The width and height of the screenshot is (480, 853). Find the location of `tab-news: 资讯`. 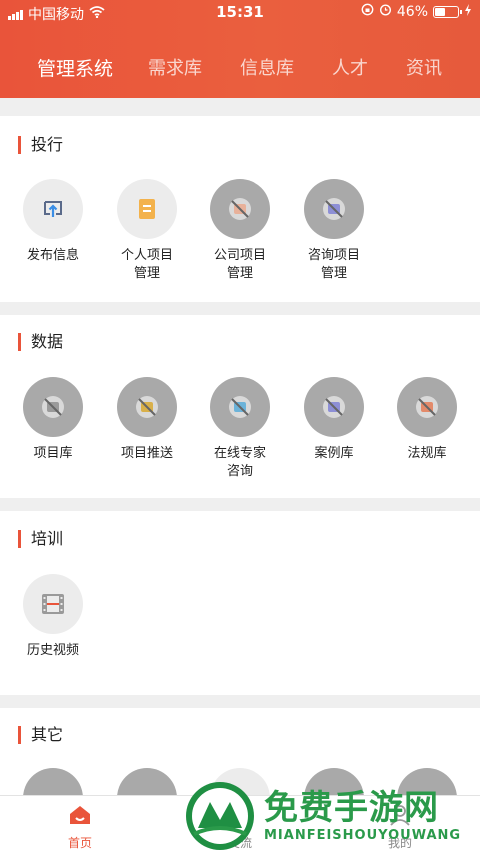

tab-news: 资讯 is located at coordinates (424, 67).